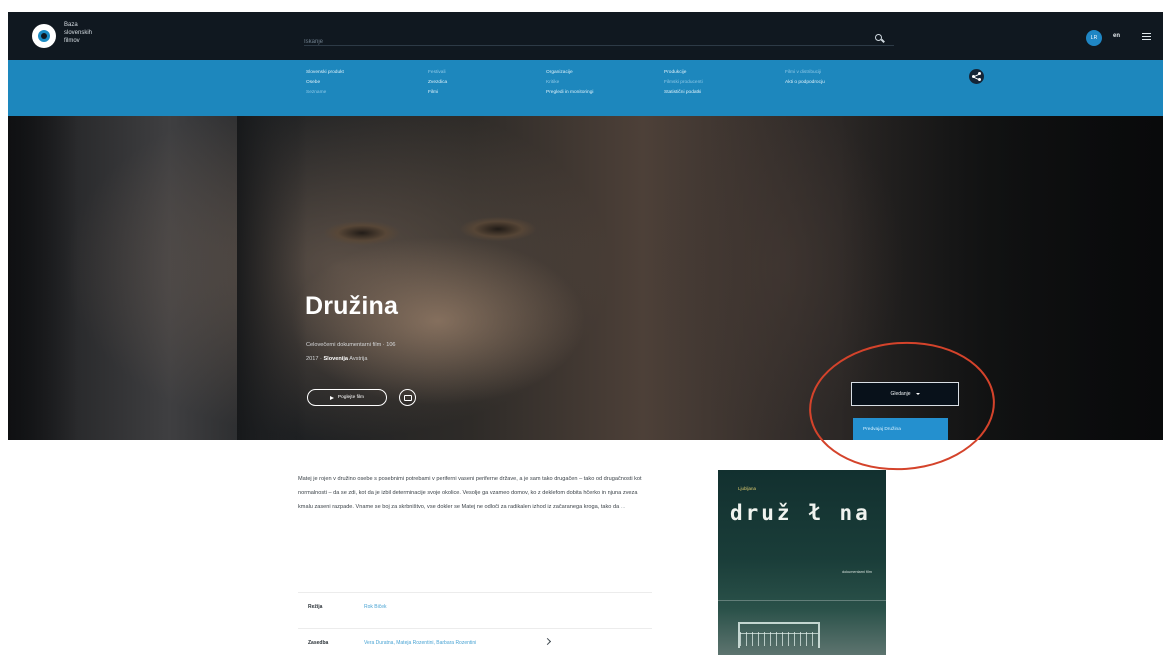  What do you see at coordinates (351, 397) in the screenshot?
I see `watch-button-label: Poglejte film` at bounding box center [351, 397].